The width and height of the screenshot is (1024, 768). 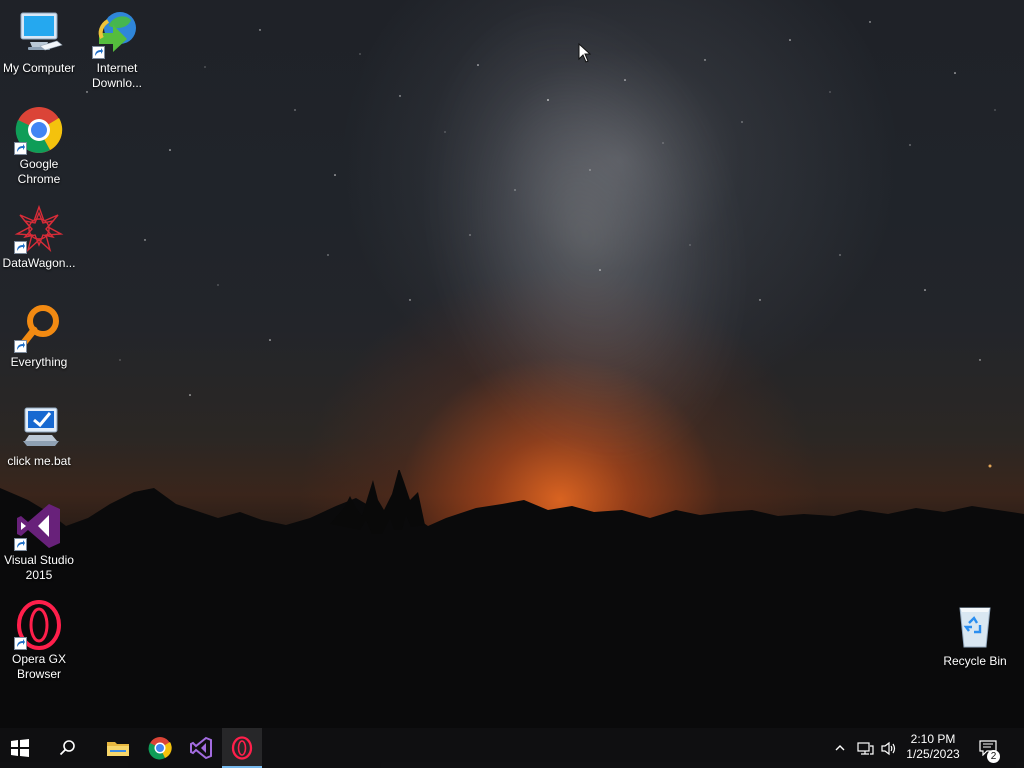 I want to click on chrome-taskbar-button, so click(x=160, y=748).